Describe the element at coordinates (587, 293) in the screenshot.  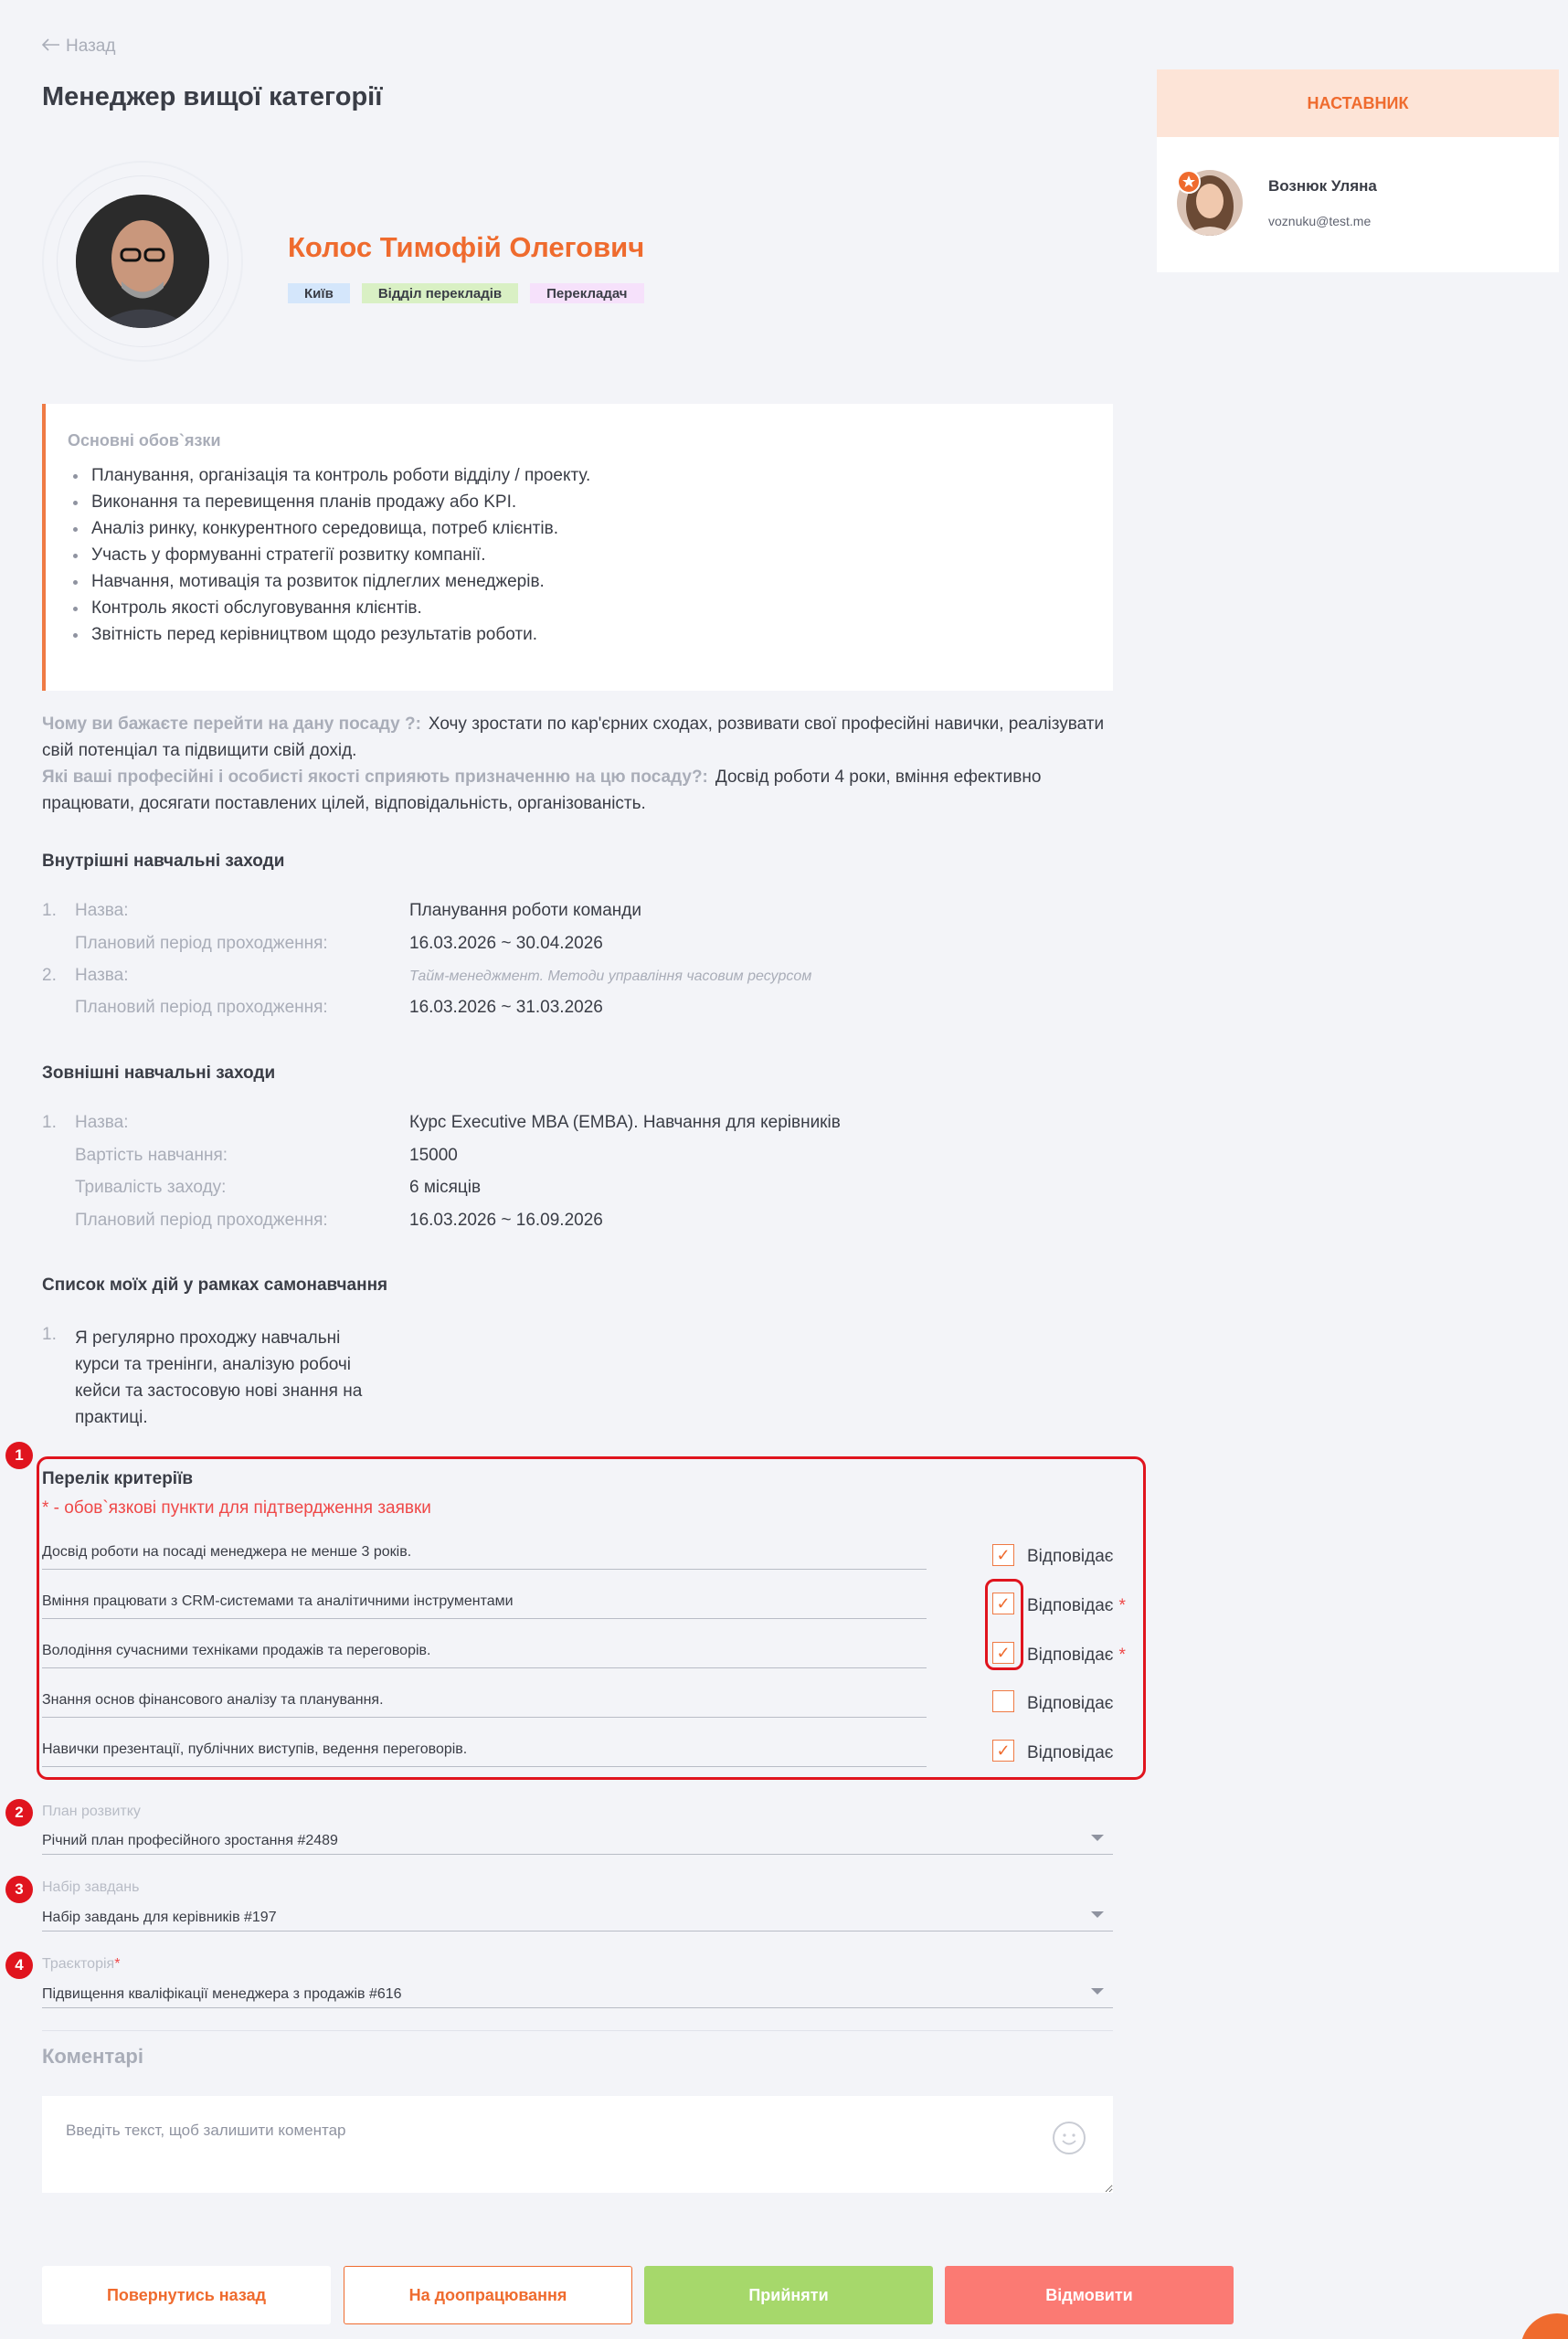
I see `tag-position: Перекладач` at that location.